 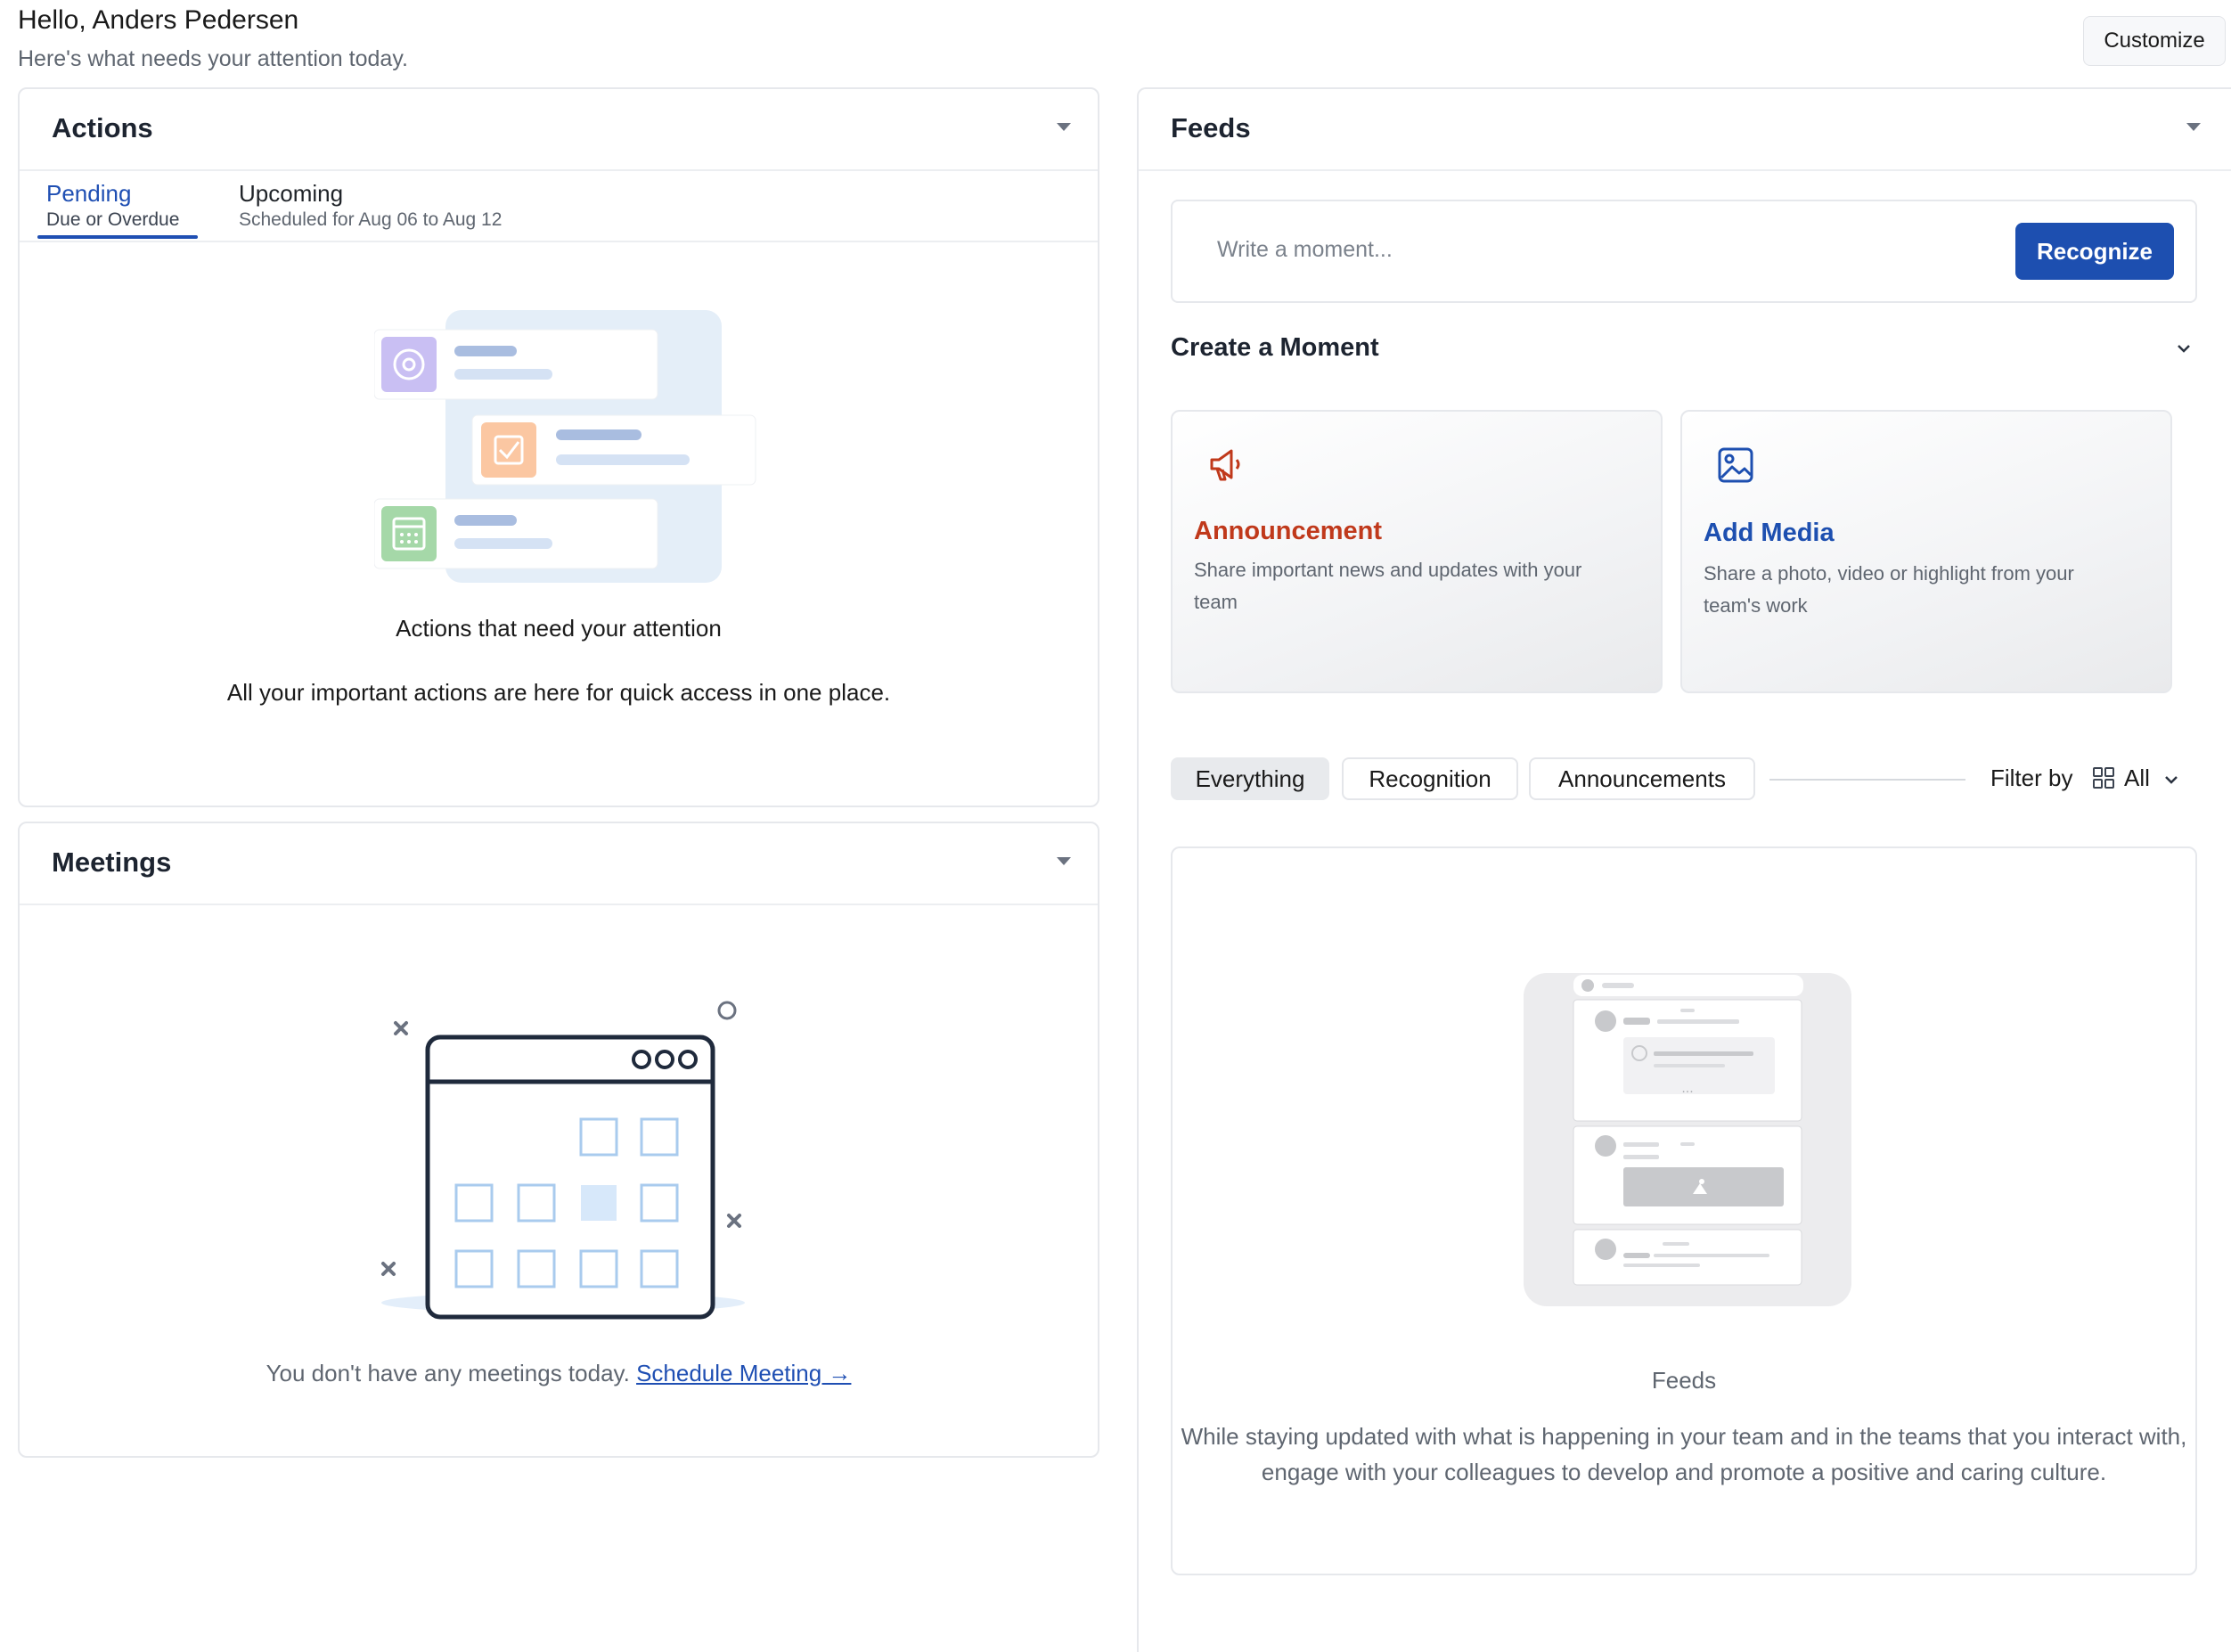 What do you see at coordinates (565, 446) in the screenshot?
I see `actions-illustration` at bounding box center [565, 446].